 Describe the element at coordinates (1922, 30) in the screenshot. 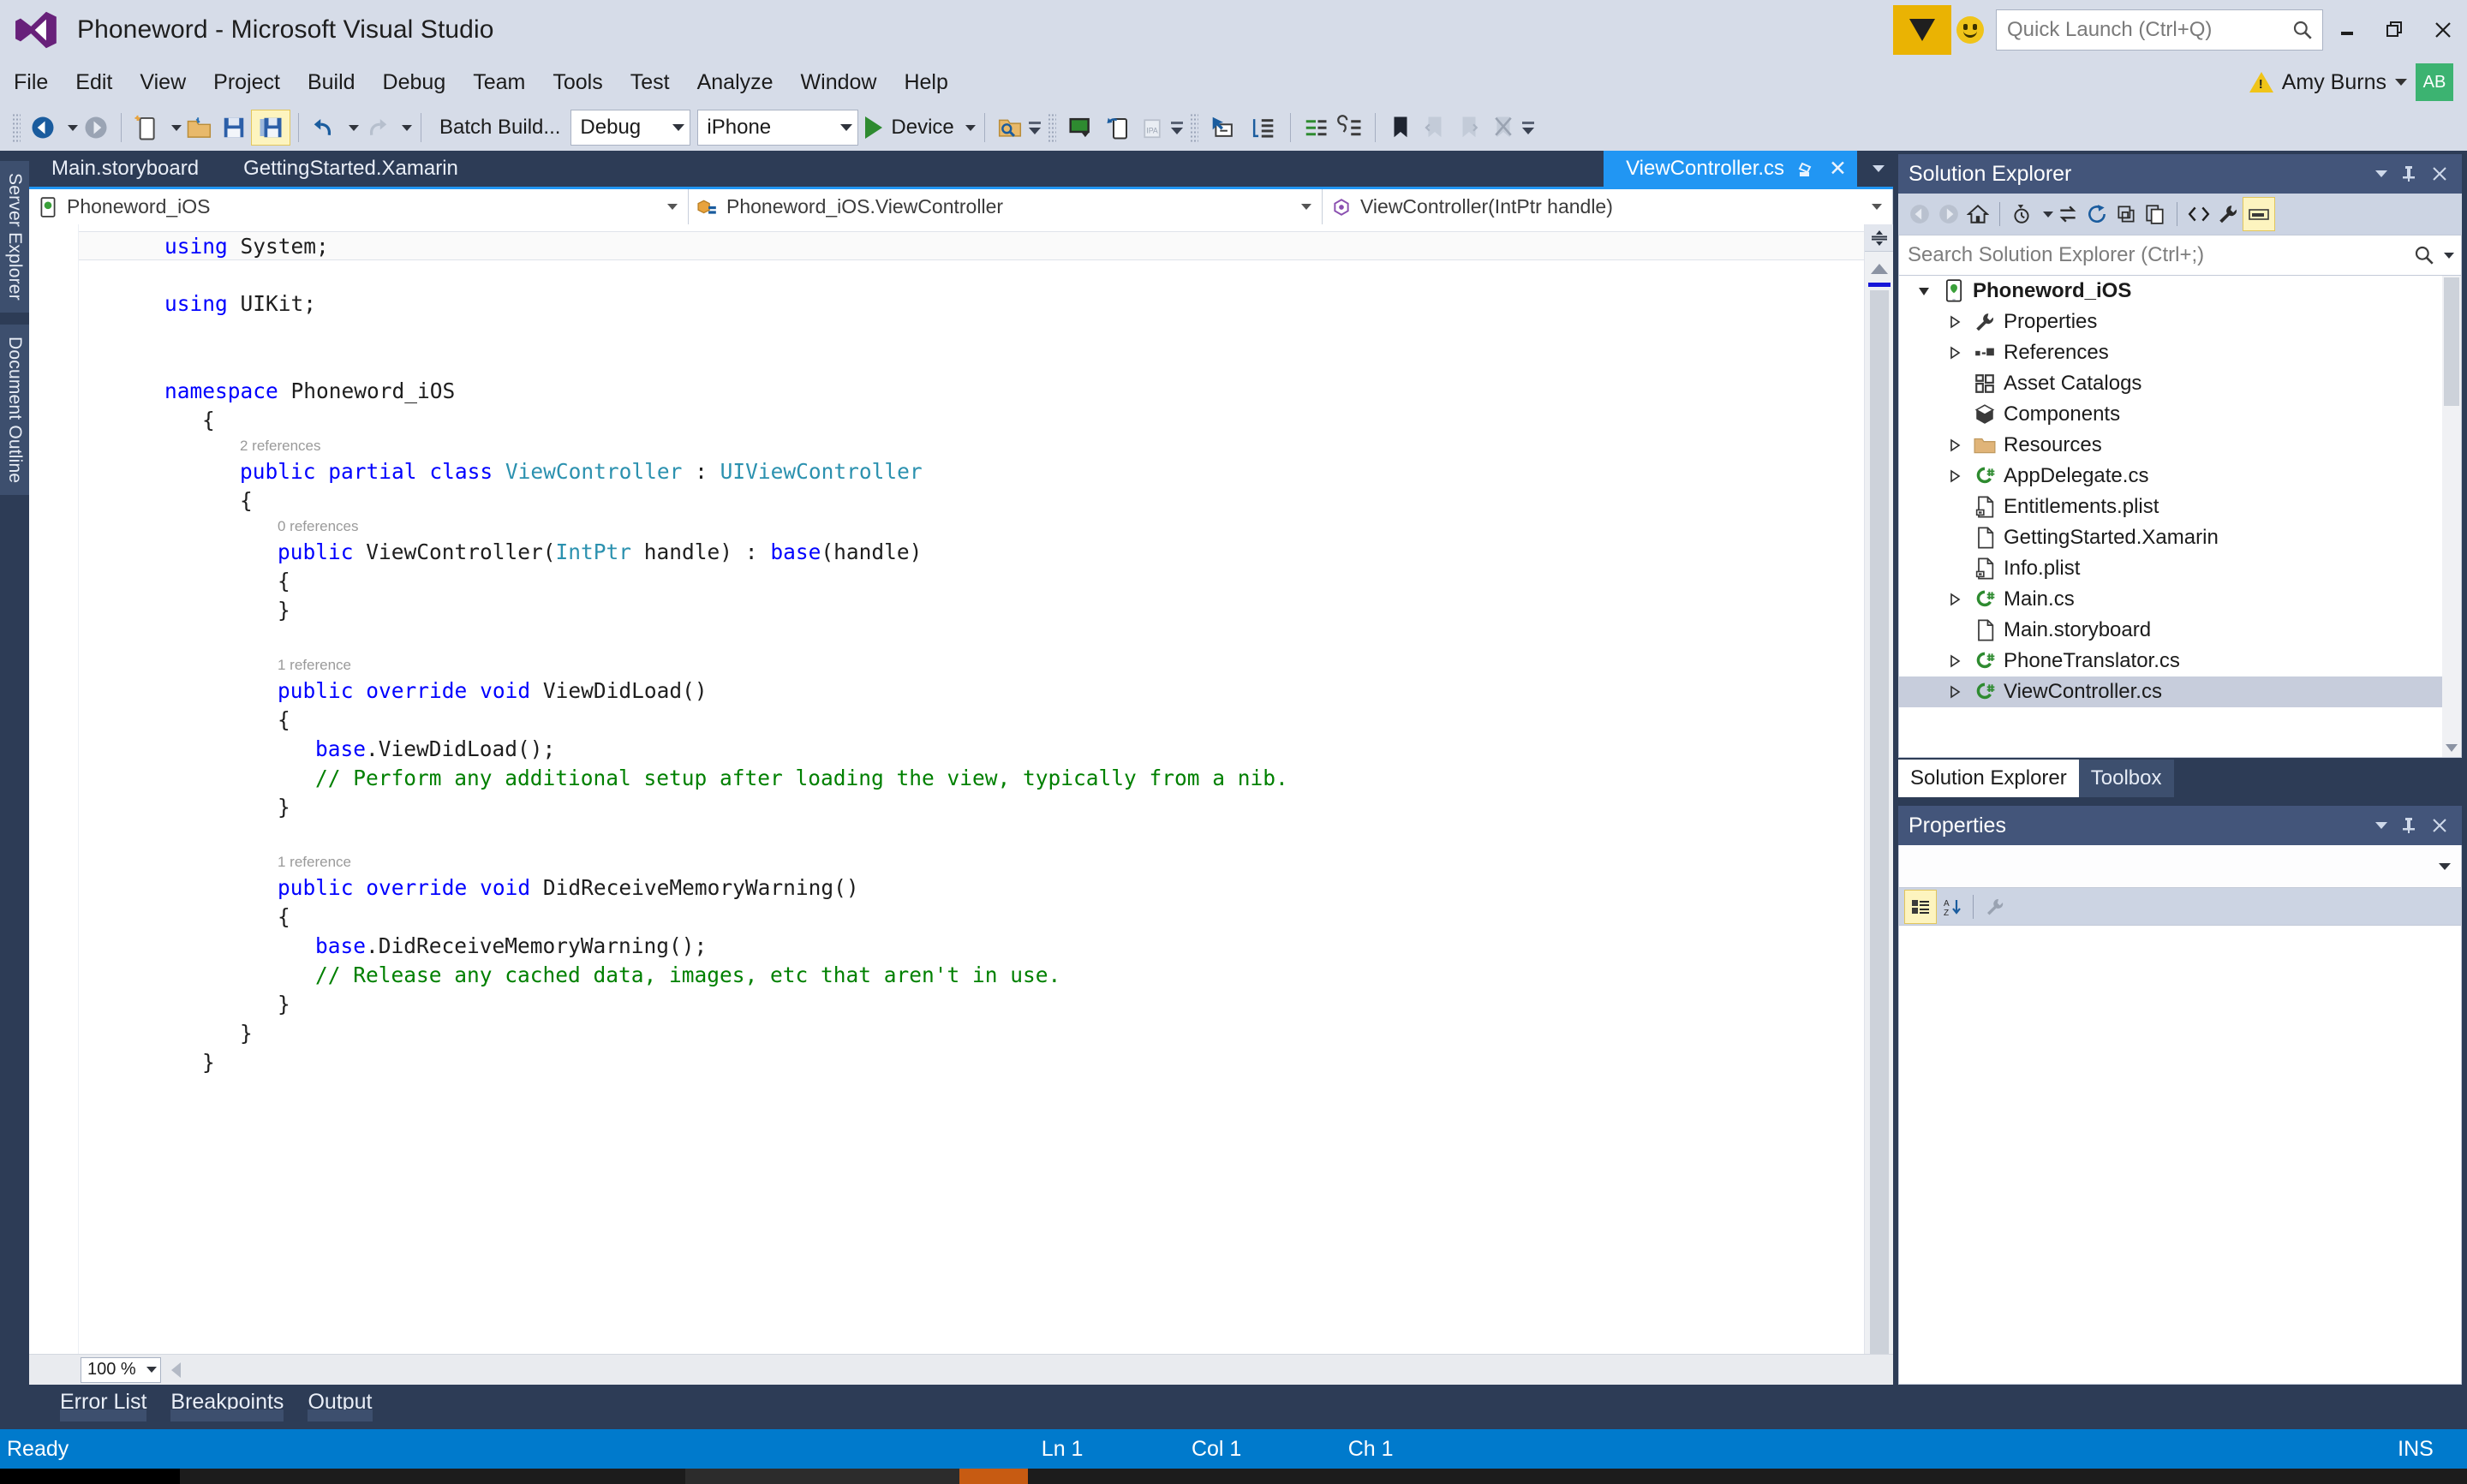

I see `flag-icon` at that location.